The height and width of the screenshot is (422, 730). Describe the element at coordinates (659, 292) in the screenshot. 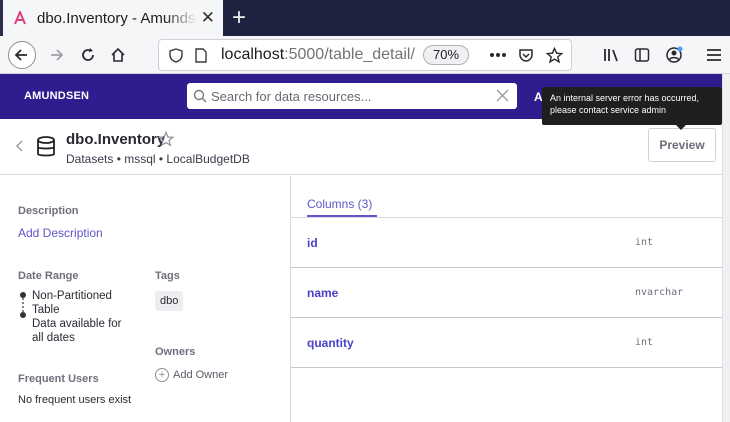

I see `column-type: nvarchar` at that location.